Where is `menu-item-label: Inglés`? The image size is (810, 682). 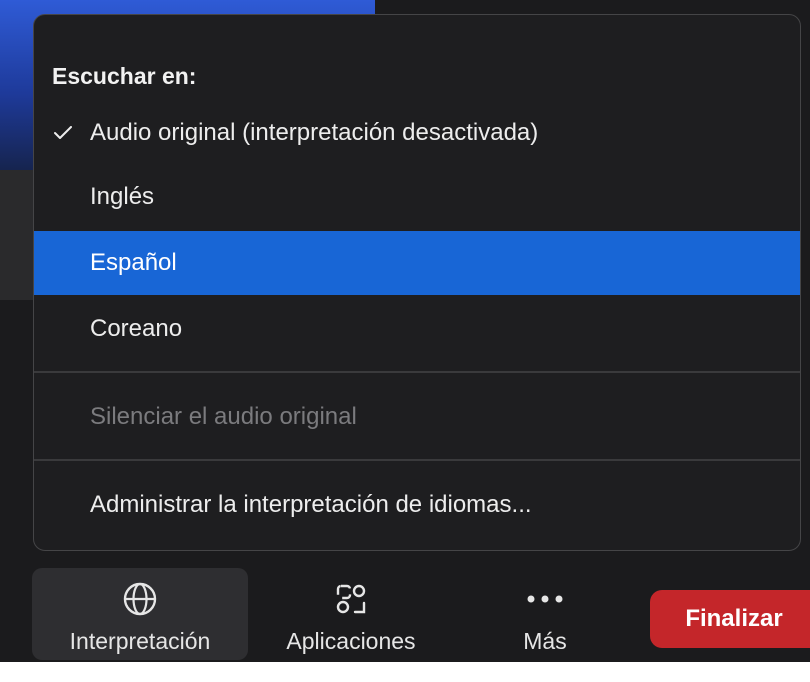
menu-item-label: Inglés is located at coordinates (122, 196).